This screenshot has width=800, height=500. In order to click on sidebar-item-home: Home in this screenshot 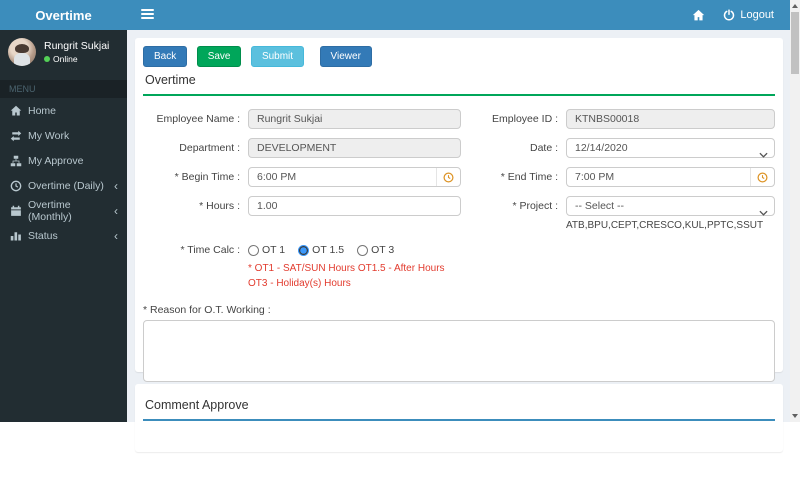, I will do `click(63, 110)`.